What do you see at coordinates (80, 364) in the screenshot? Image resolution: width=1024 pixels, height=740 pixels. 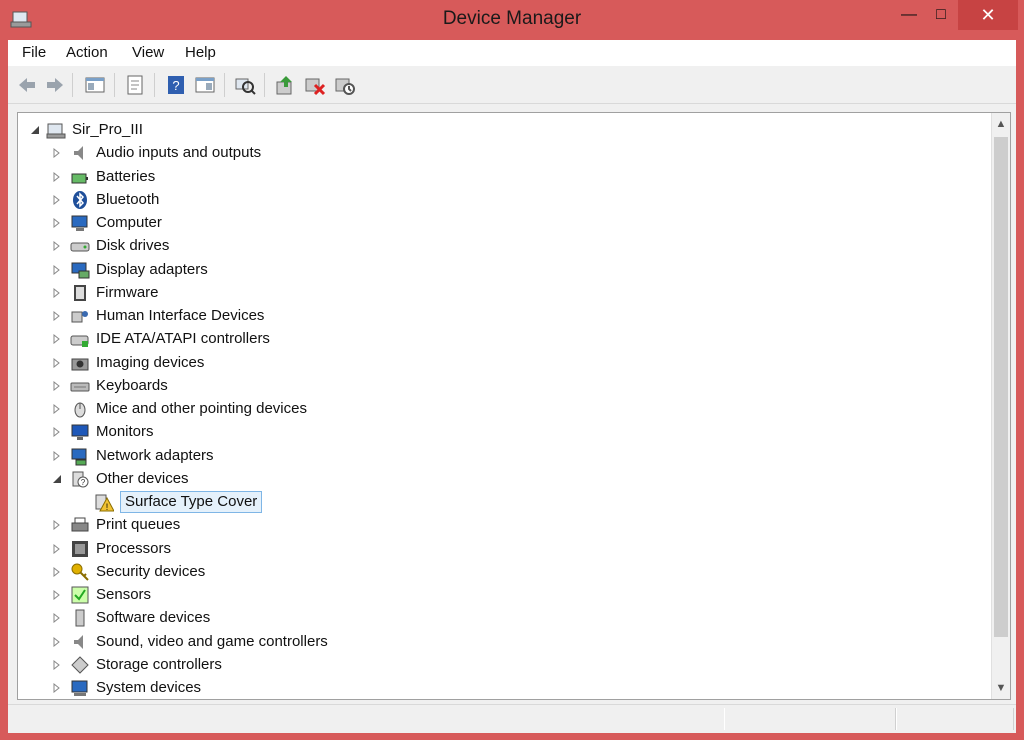 I see `camera-icon` at bounding box center [80, 364].